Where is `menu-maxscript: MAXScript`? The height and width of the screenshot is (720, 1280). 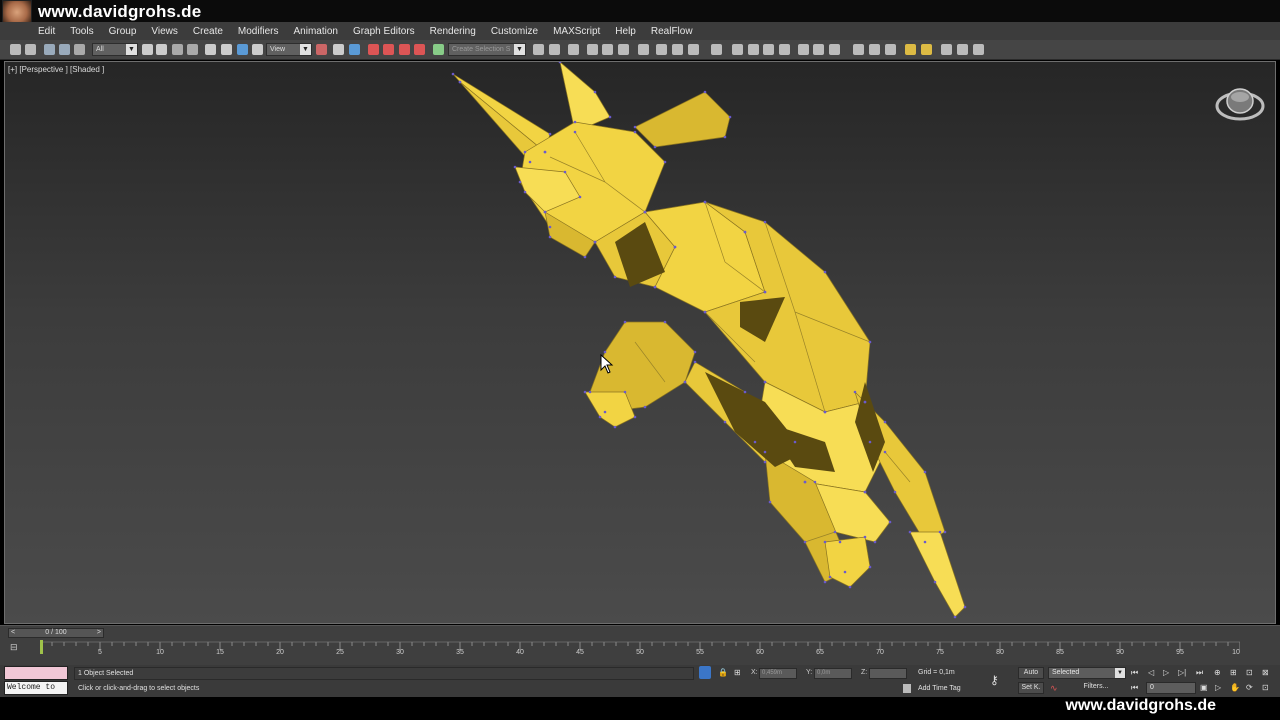 menu-maxscript: MAXScript is located at coordinates (576, 31).